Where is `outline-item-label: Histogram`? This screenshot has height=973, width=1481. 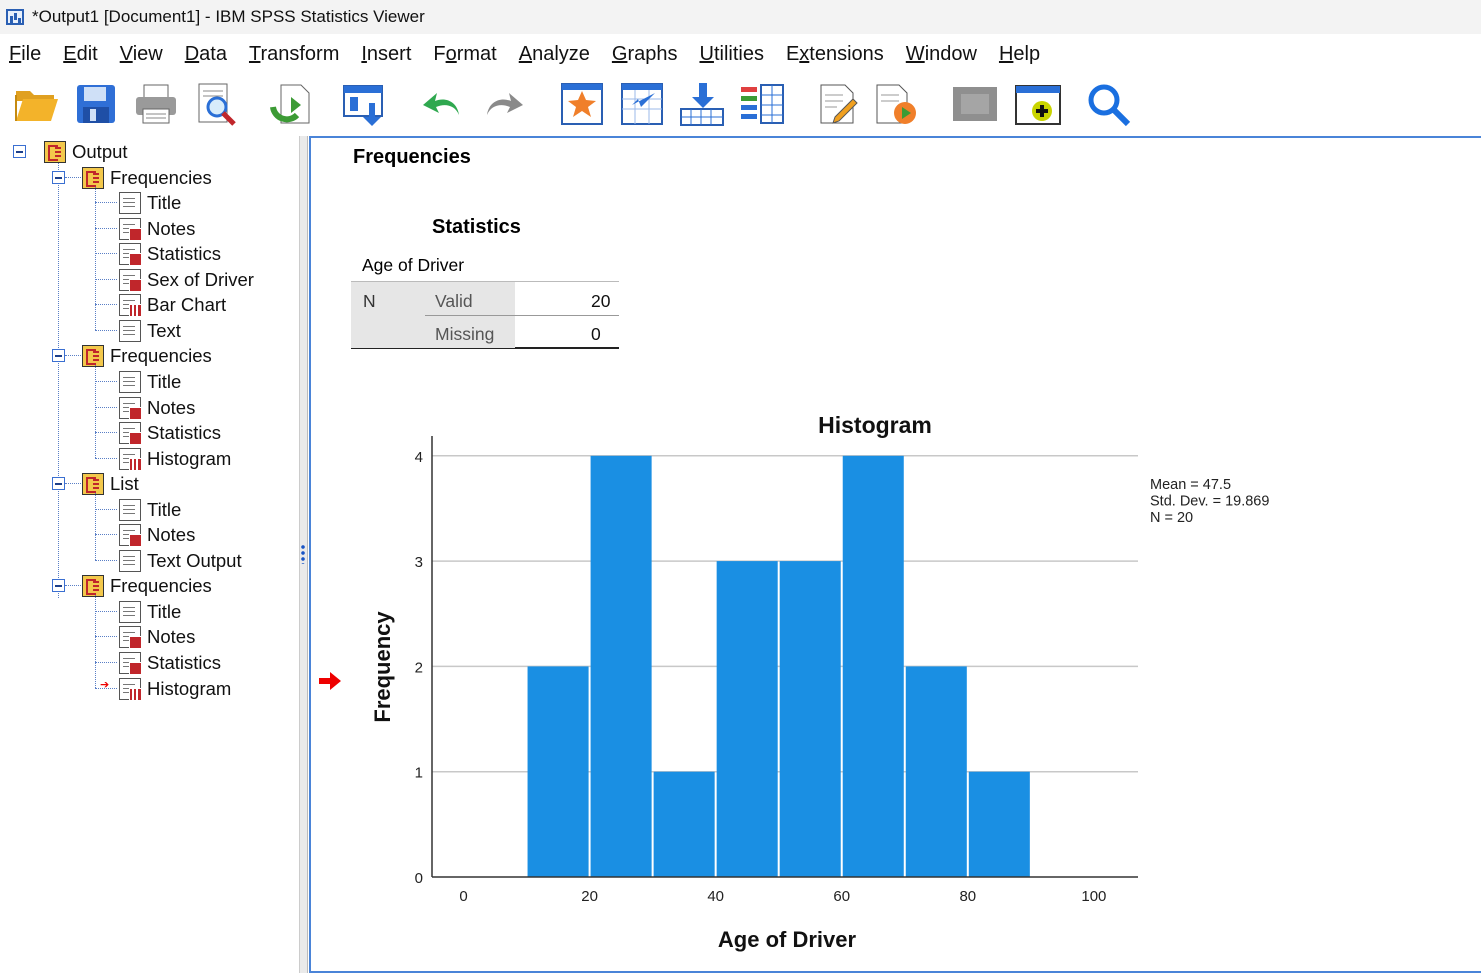 outline-item-label: Histogram is located at coordinates (189, 458).